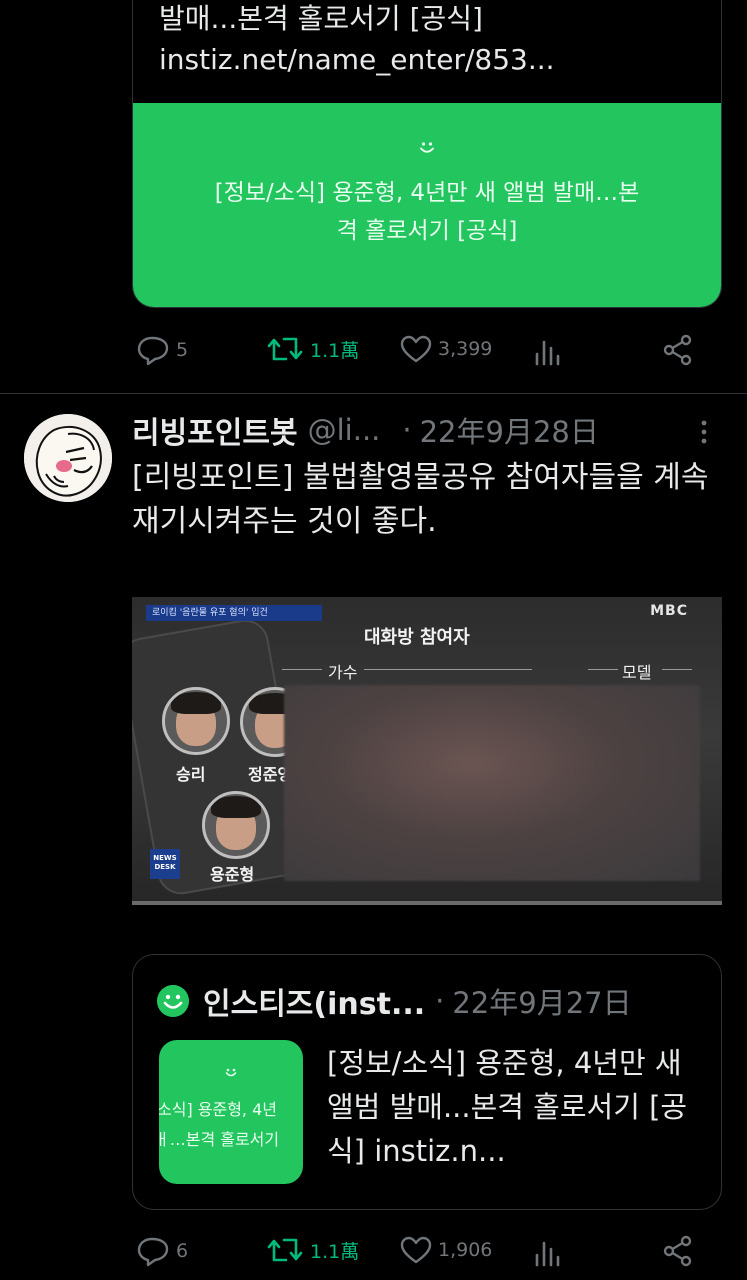 The height and width of the screenshot is (1280, 747). I want to click on link-card-image: [정보/소식] 용준형, 4년만 새 앨범 발매…본격 홀로서기 [공식], so click(427, 205).